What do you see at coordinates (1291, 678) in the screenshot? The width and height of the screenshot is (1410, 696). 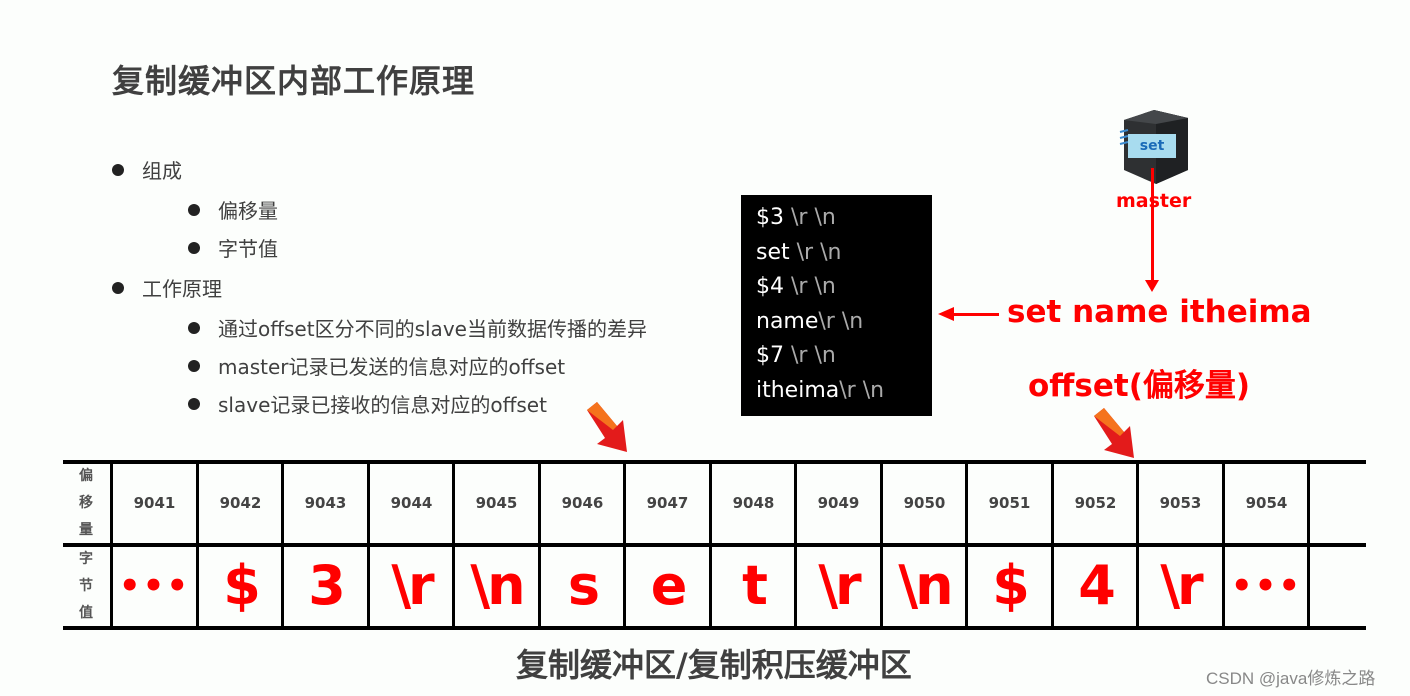 I see `watermark: CSDN @java修炼之路` at bounding box center [1291, 678].